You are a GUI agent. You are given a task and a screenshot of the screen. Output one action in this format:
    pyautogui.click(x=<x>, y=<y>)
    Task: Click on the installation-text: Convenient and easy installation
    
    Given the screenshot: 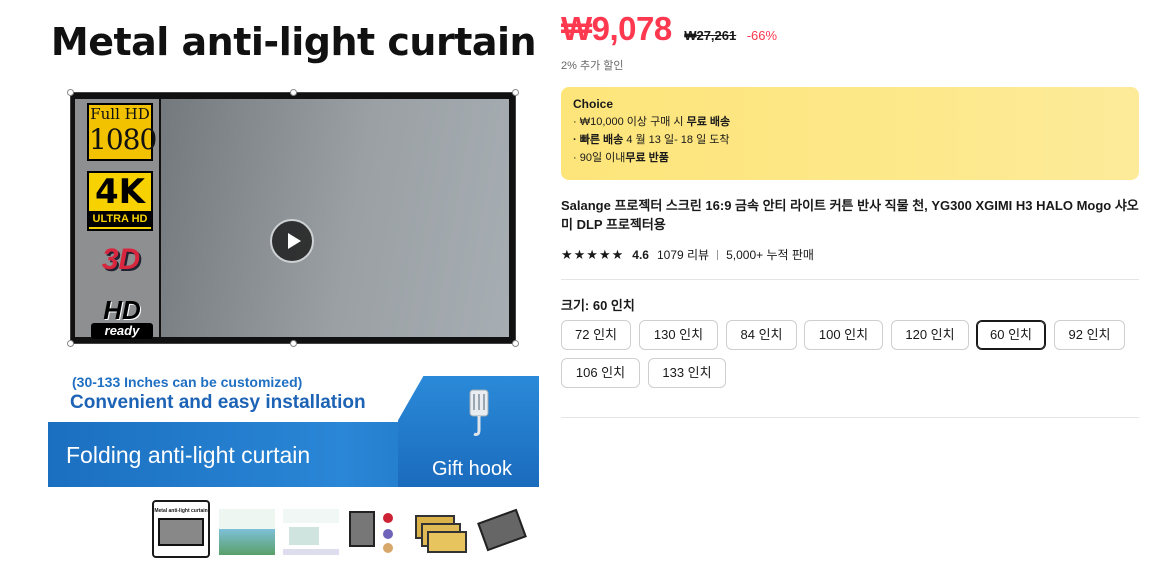 What is the action you would take?
    pyautogui.click(x=218, y=402)
    